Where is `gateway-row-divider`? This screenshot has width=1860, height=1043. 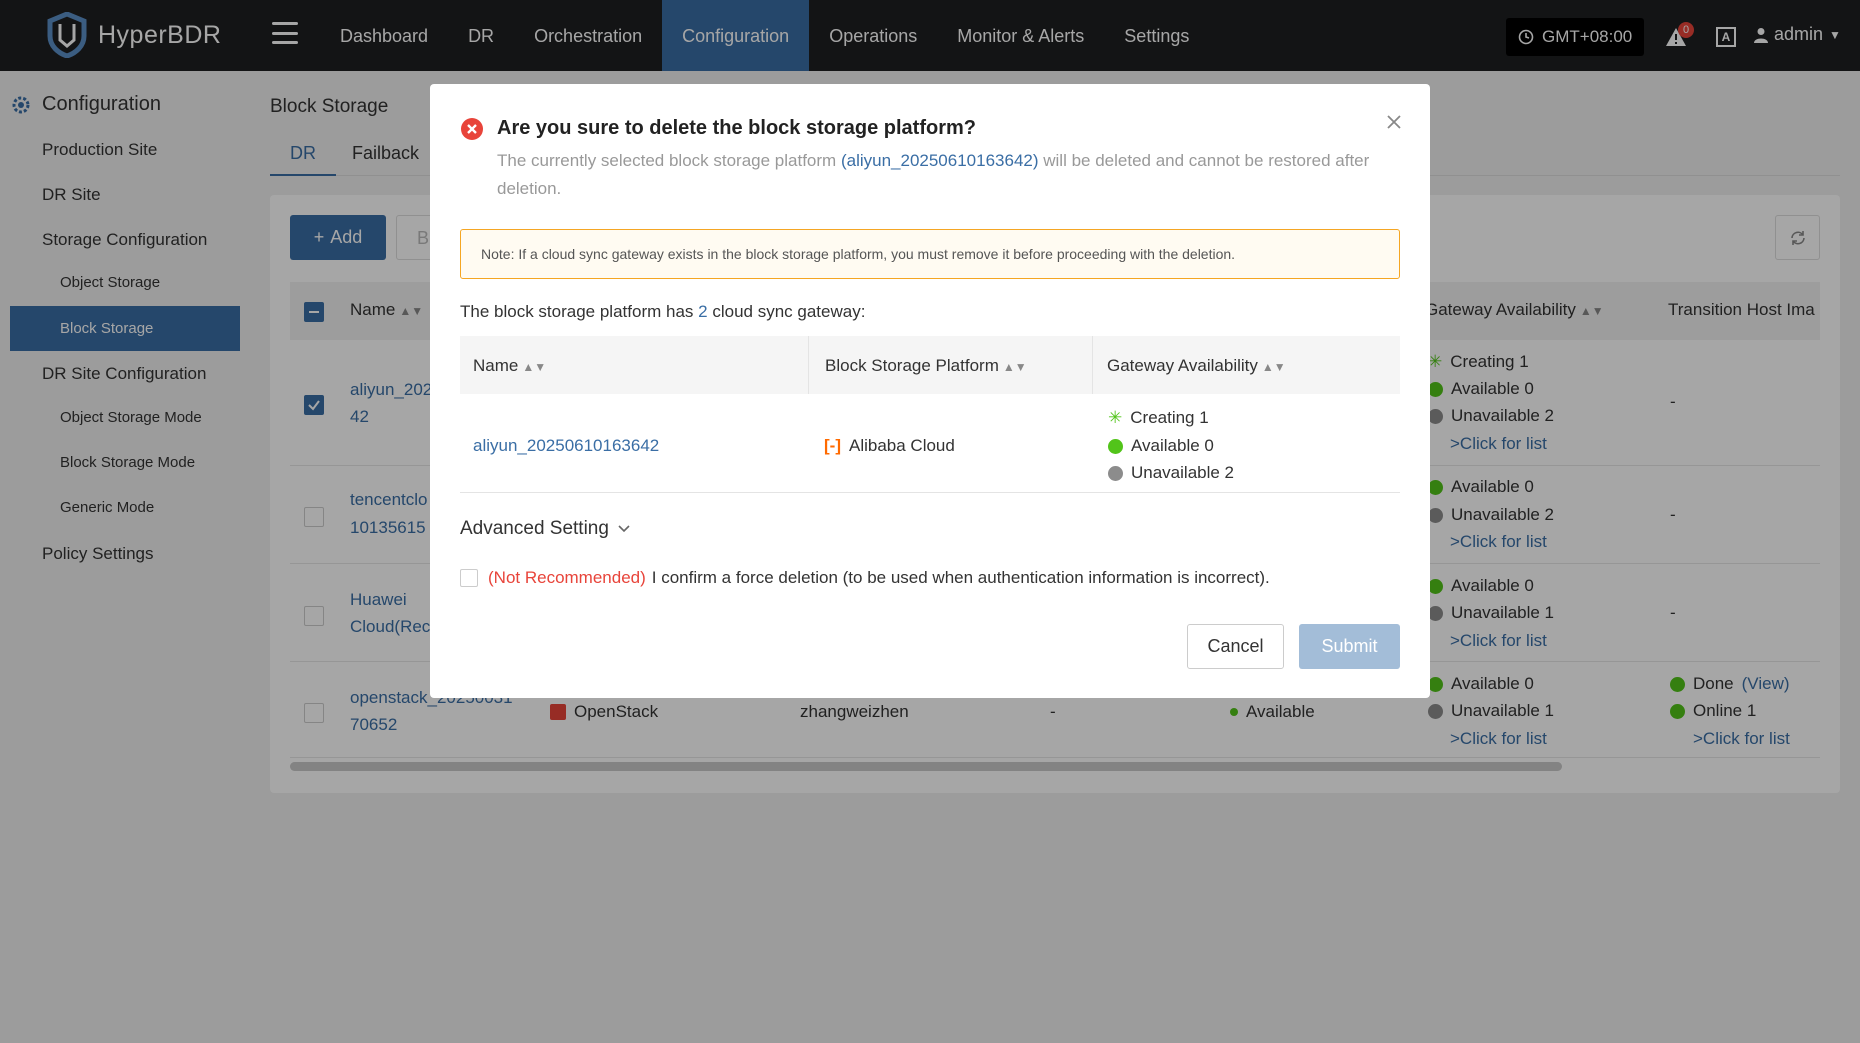
gateway-row-divider is located at coordinates (930, 492).